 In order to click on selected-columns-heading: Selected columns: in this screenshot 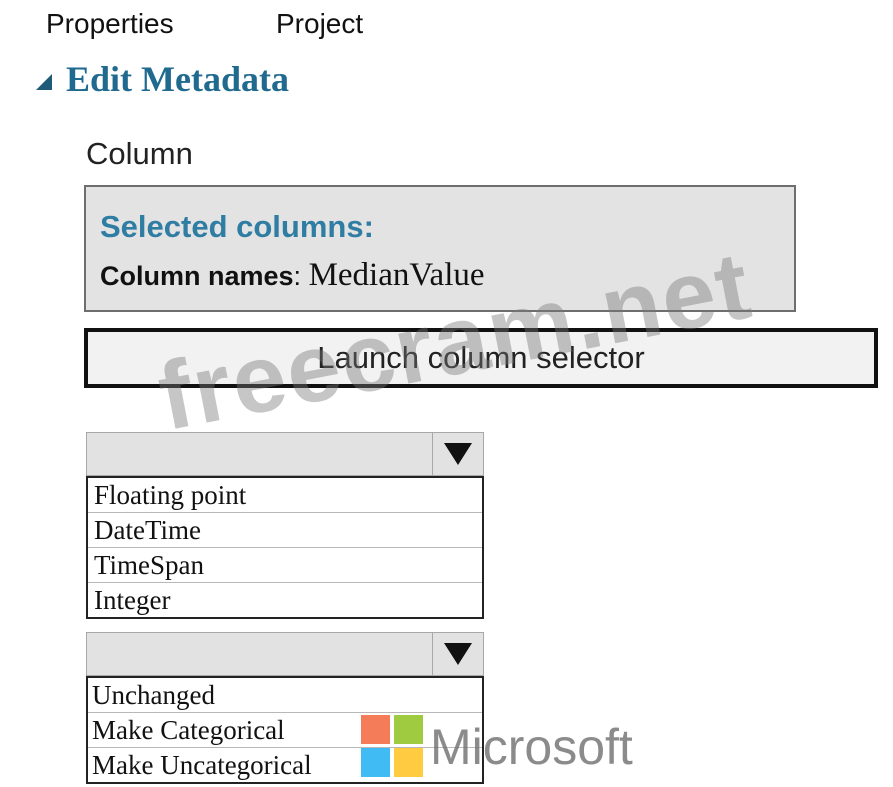, I will do `click(237, 226)`.